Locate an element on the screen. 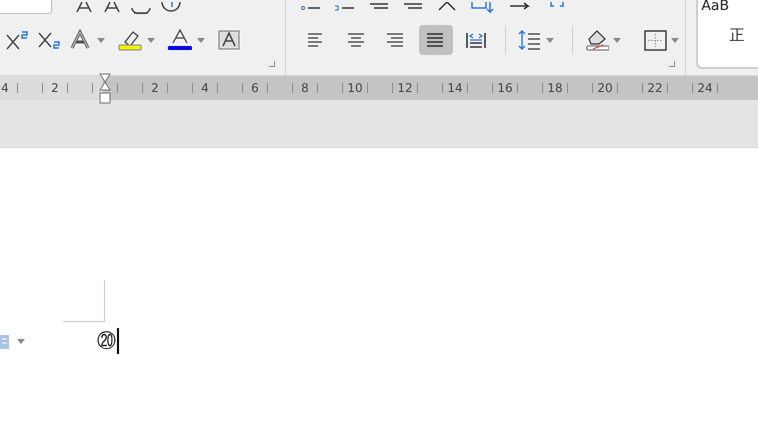  shading-icon is located at coordinates (596, 40).